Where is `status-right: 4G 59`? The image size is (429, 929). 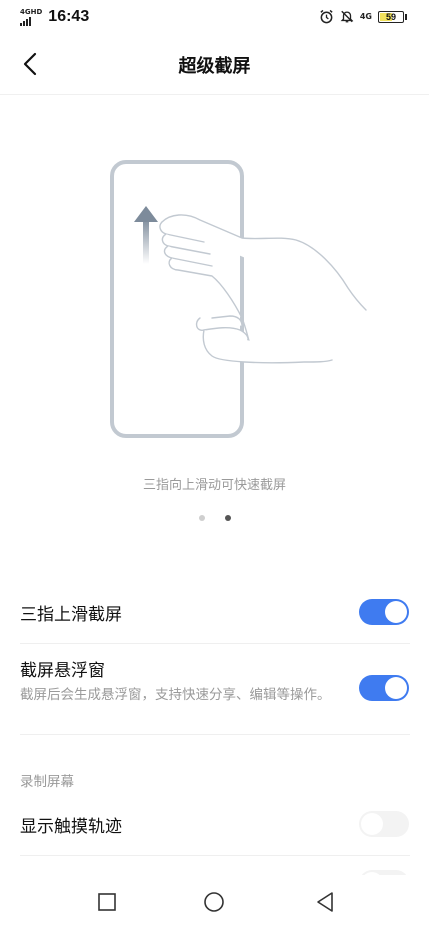
status-right: 4G 59 is located at coordinates (360, 16).